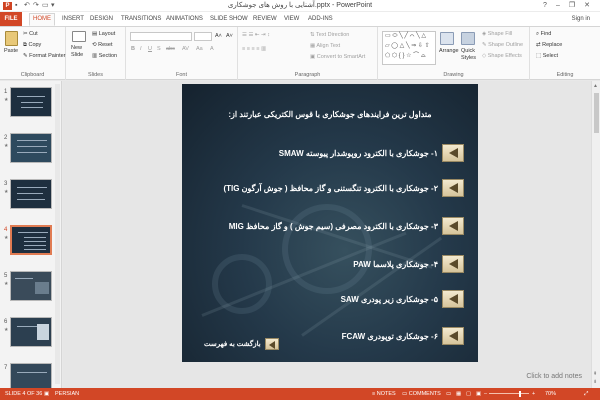 Image resolution: width=600 pixels, height=400 pixels. What do you see at coordinates (32, 45) in the screenshot?
I see `copy-button: ⧉ Copy` at bounding box center [32, 45].